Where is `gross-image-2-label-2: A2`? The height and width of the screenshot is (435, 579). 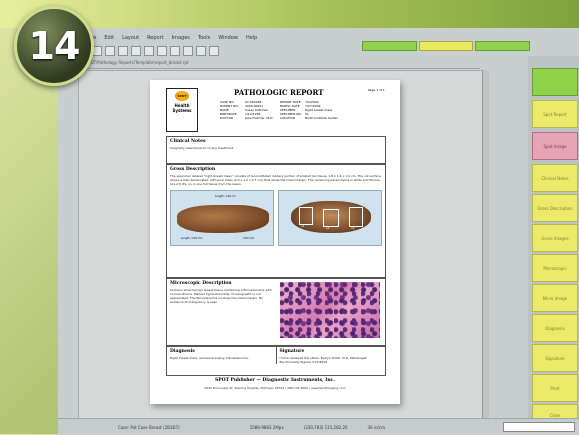
gross-image-2-label-2: A2 is located at coordinates (328, 228).